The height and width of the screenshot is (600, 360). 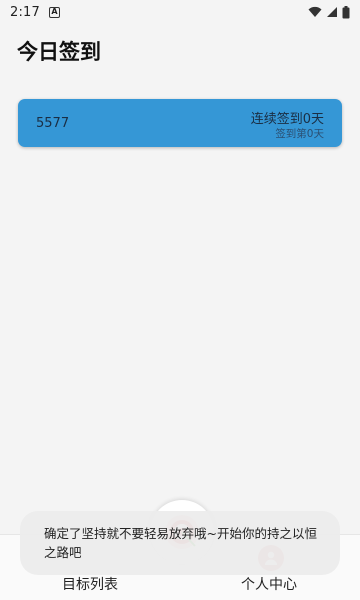 I want to click on checkin-number: 5577, so click(x=53, y=123).